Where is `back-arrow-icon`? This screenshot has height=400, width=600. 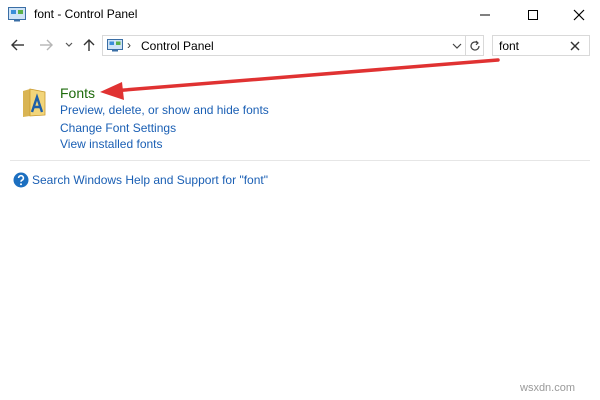
back-arrow-icon is located at coordinates (17, 45).